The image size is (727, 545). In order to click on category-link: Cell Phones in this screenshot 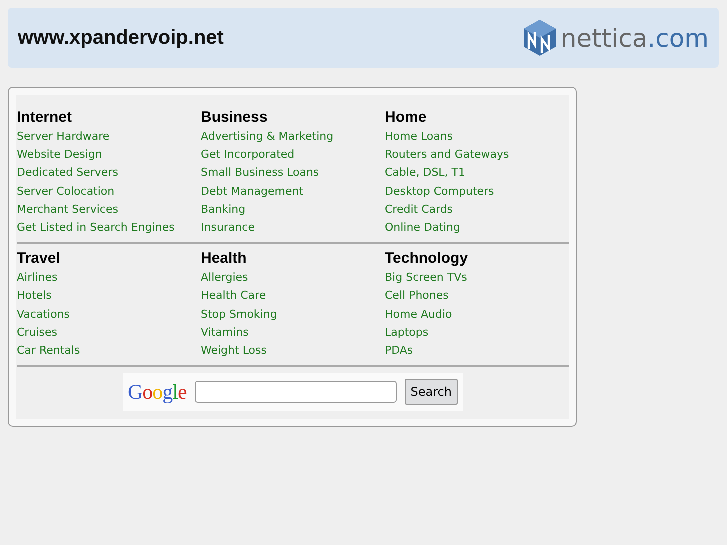, I will do `click(477, 296)`.